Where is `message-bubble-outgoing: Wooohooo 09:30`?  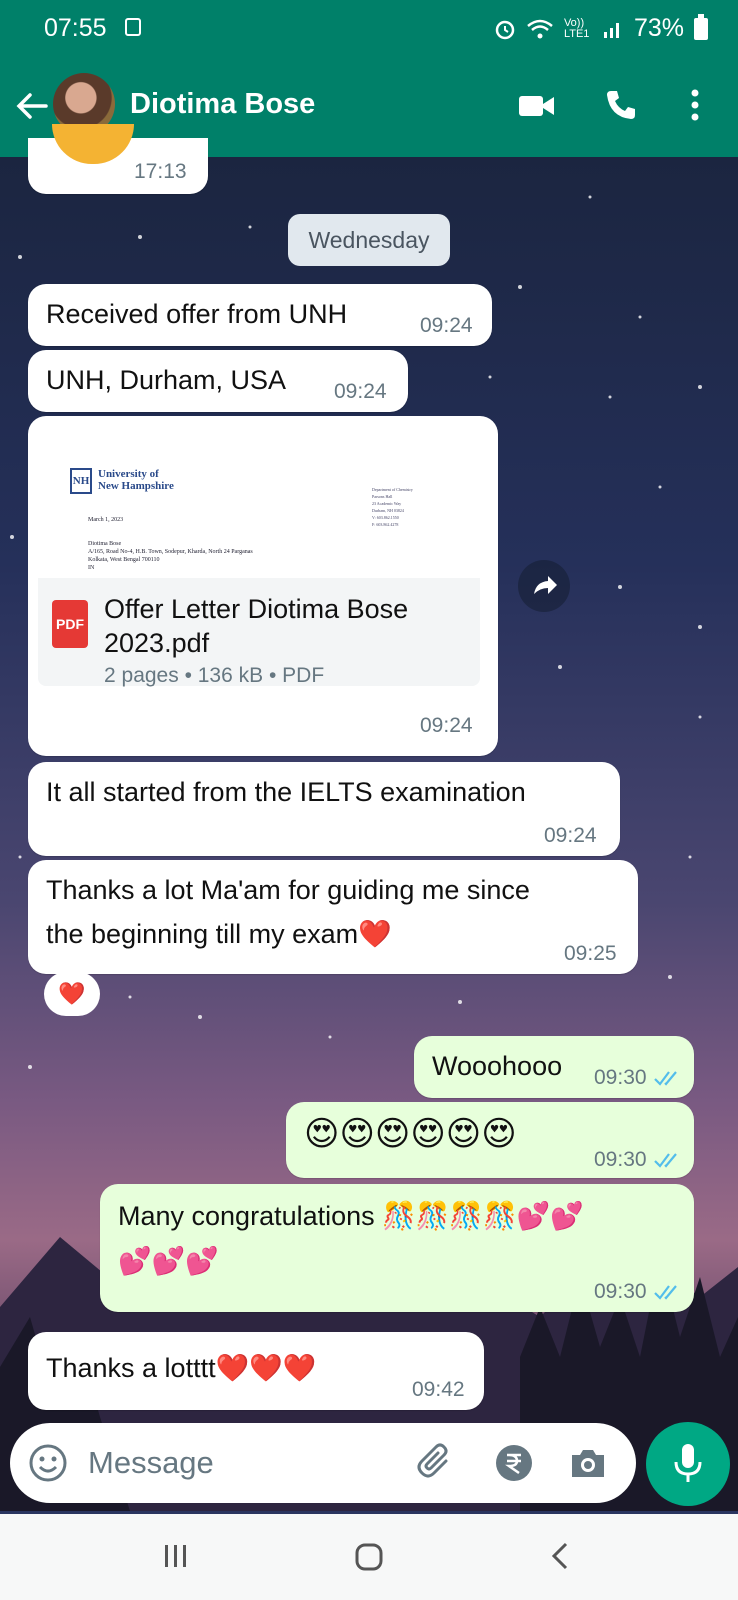 message-bubble-outgoing: Wooohooo 09:30 is located at coordinates (554, 1067).